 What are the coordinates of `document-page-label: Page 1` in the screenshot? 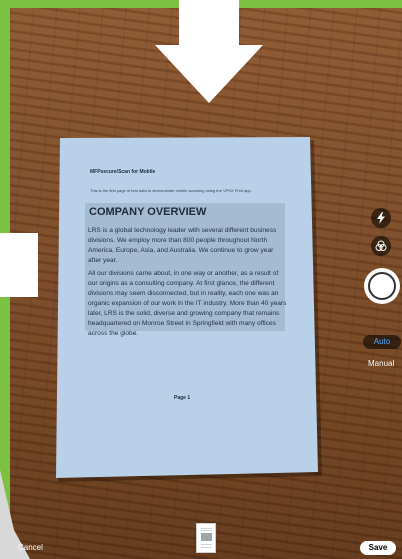 It's located at (182, 398).